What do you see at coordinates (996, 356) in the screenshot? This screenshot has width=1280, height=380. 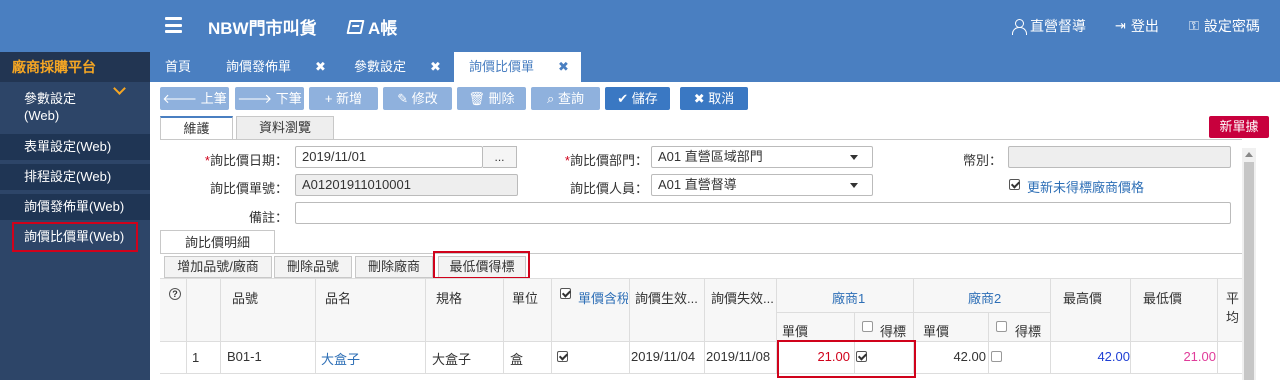 I see `row-v2-win-checkbox` at bounding box center [996, 356].